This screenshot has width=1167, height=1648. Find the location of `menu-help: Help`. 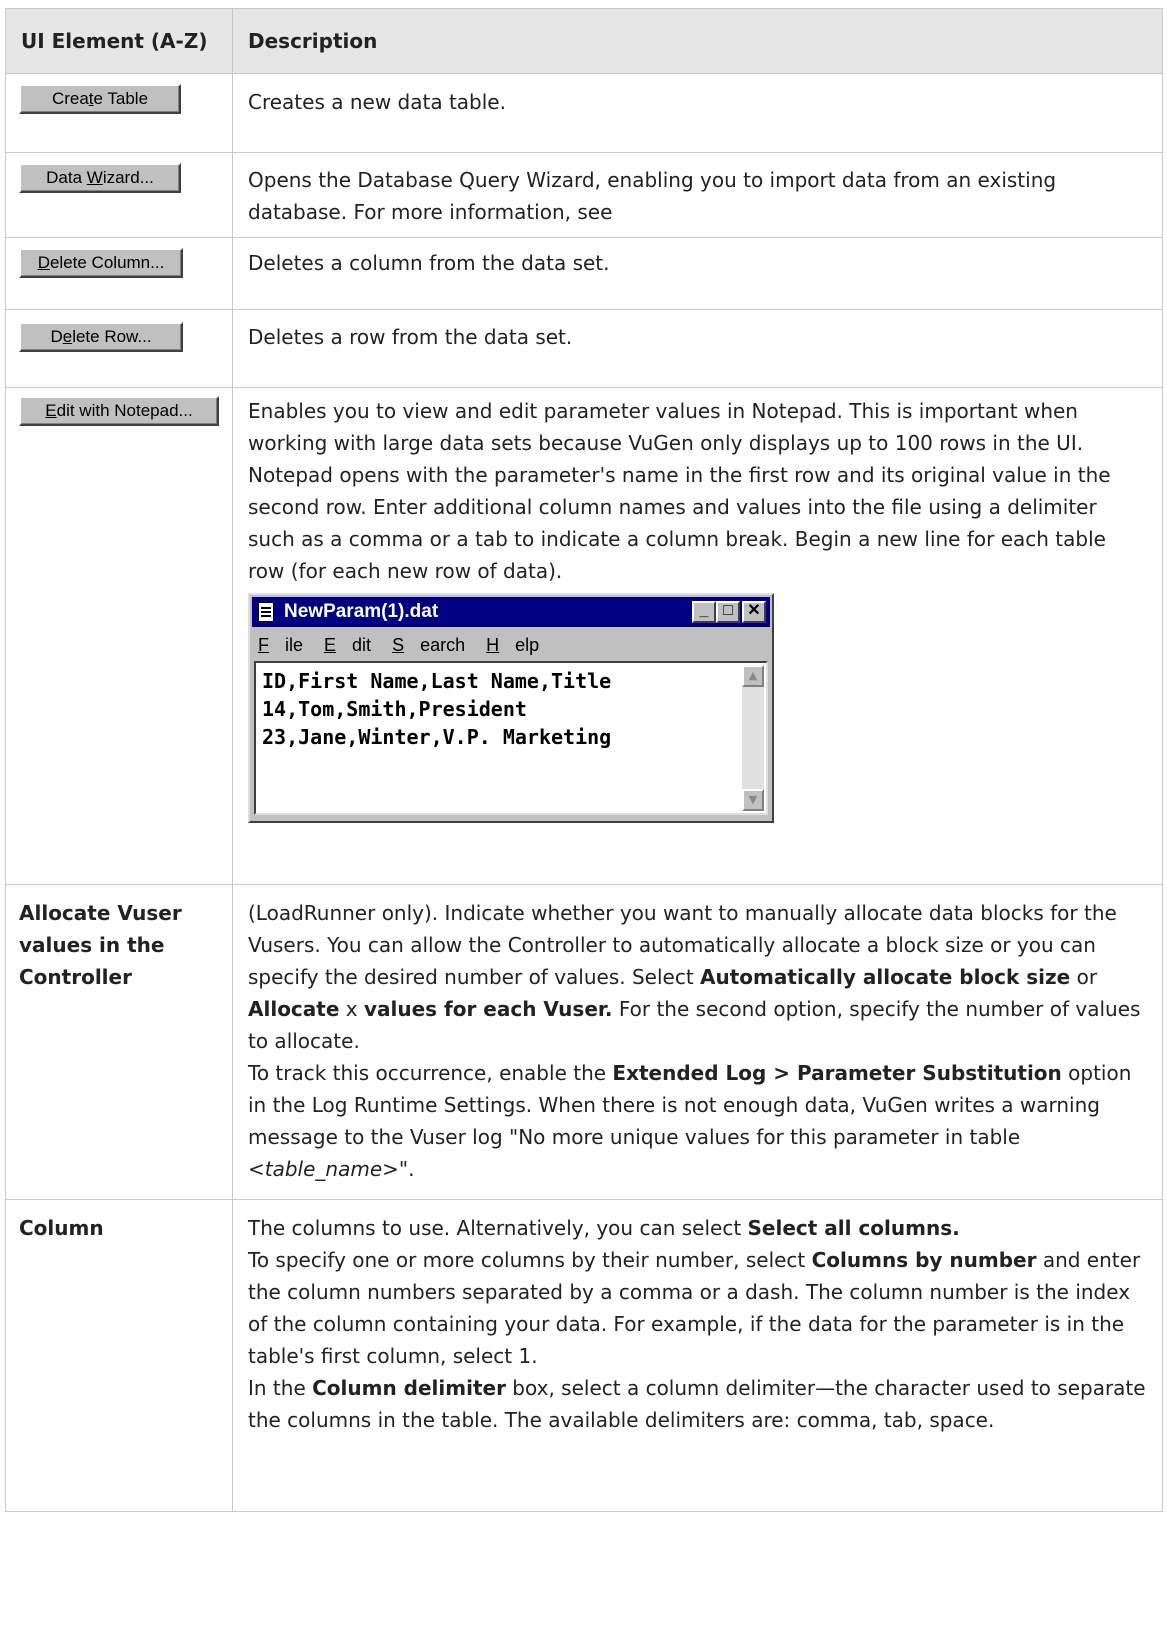

menu-help: Help is located at coordinates (512, 645).